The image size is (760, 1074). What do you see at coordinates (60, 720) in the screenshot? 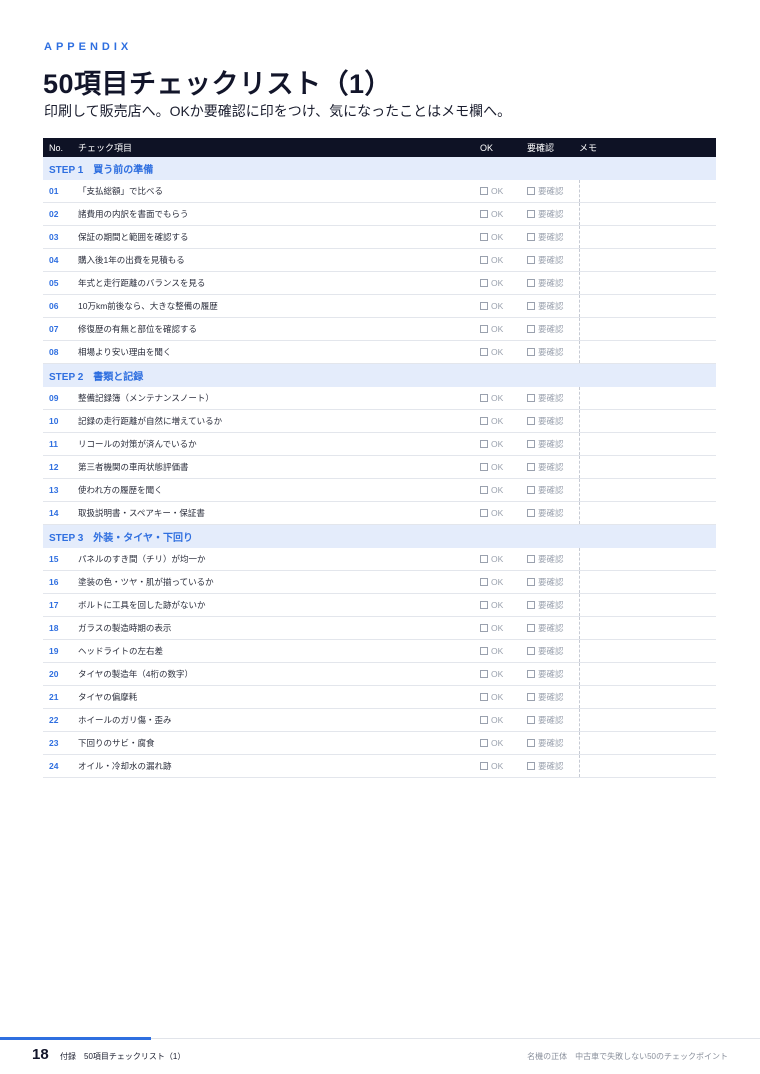
I see `item-number: 22` at bounding box center [60, 720].